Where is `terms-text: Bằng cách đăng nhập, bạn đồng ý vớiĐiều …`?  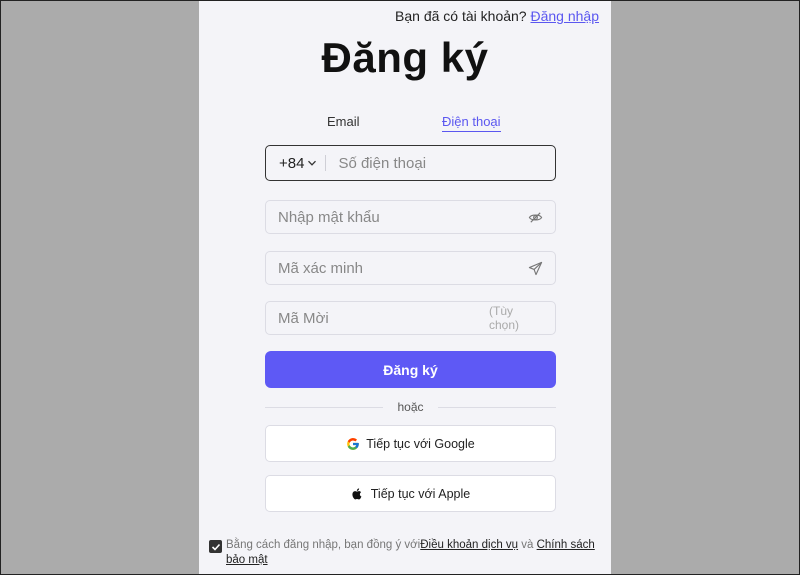 terms-text: Bằng cách đăng nhập, bạn đồng ý vớiĐiều … is located at coordinates (413, 553).